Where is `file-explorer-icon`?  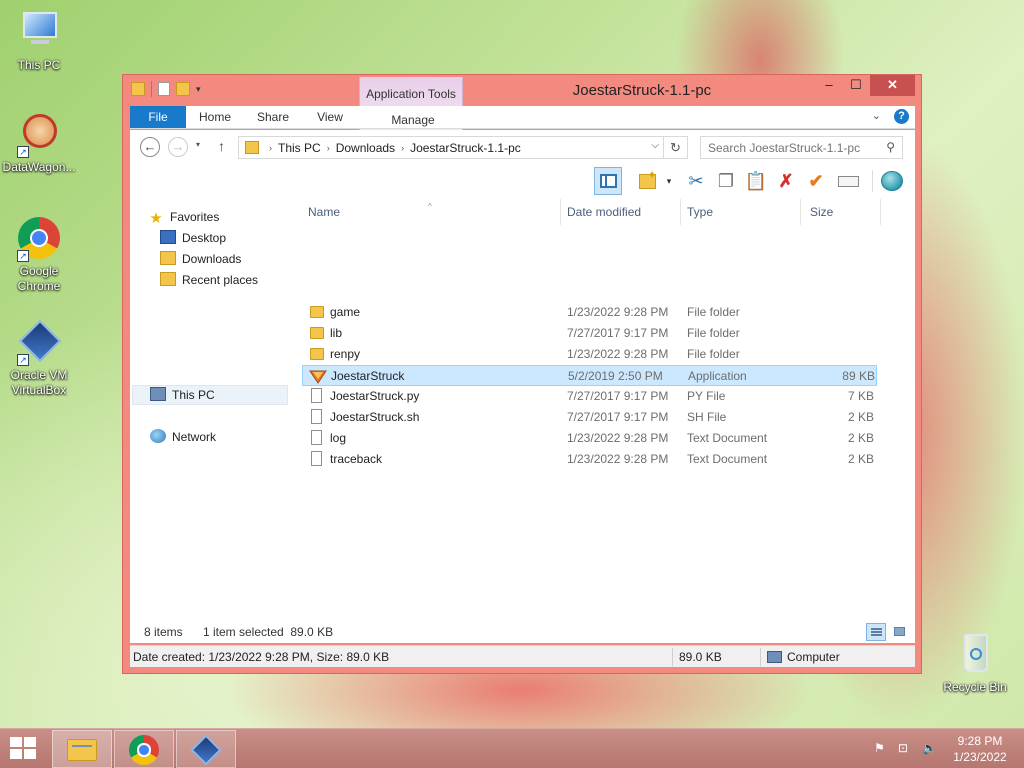 file-explorer-icon is located at coordinates (82, 750).